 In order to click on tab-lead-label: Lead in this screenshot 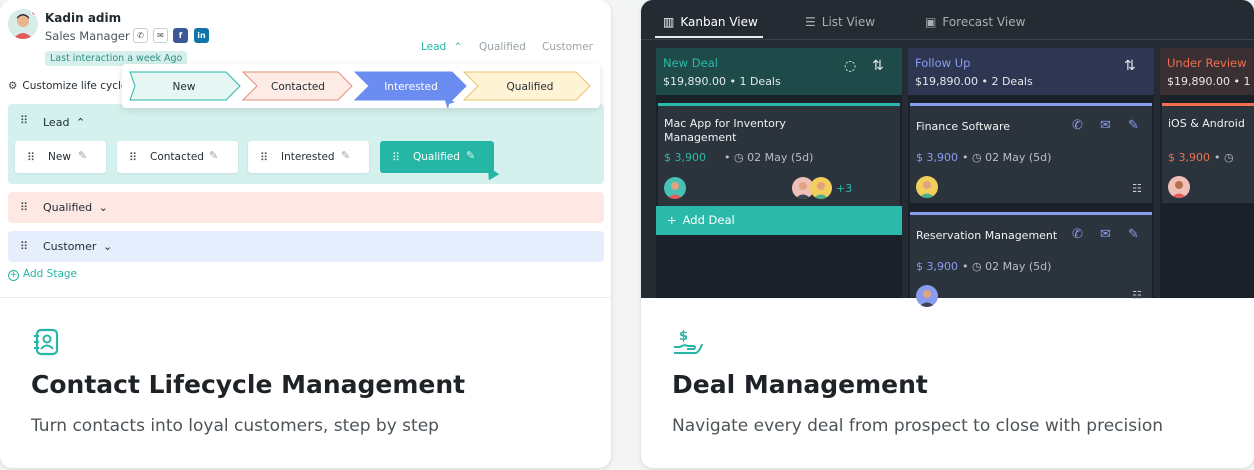, I will do `click(434, 47)`.